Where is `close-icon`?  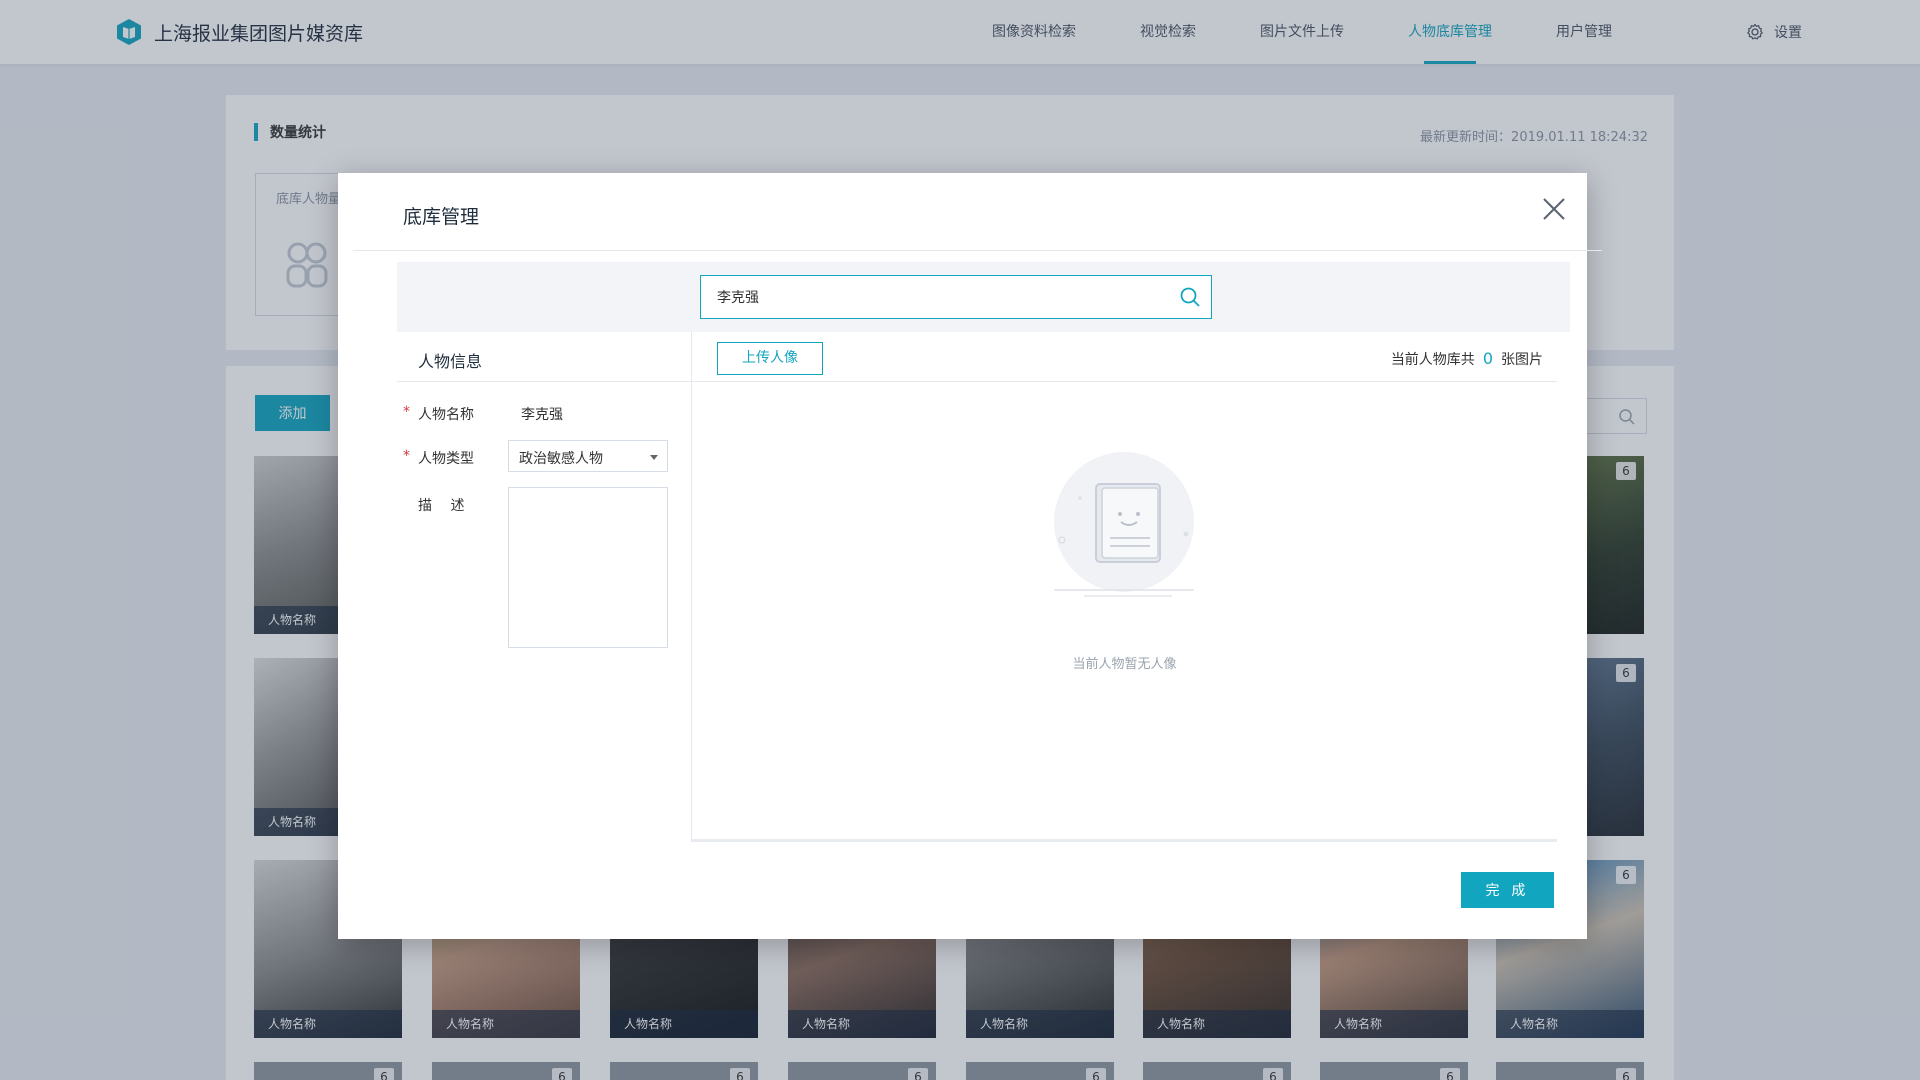
close-icon is located at coordinates (1554, 209).